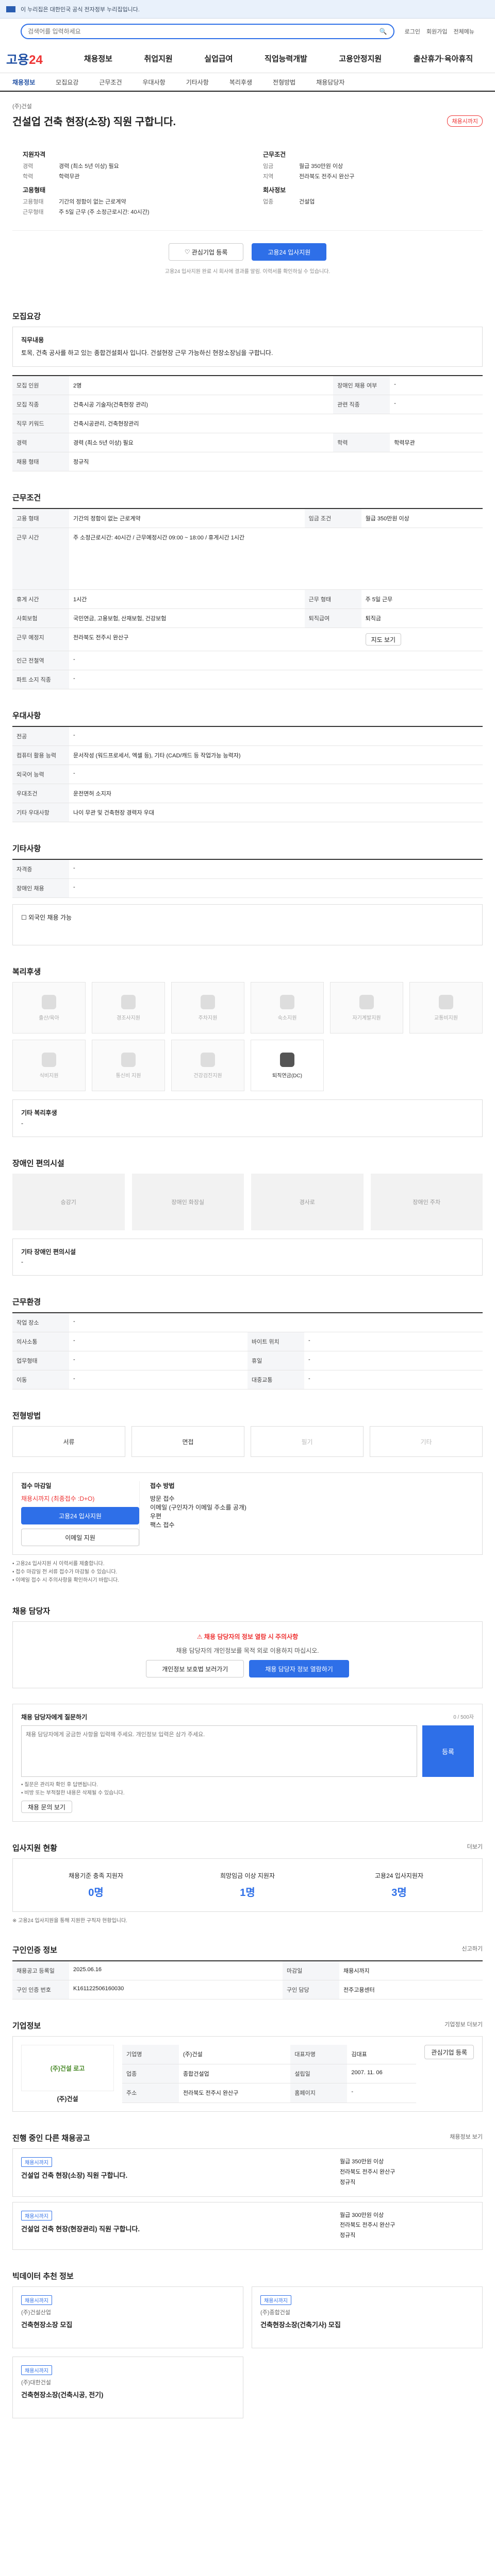  I want to click on logo-num: 24, so click(36, 60).